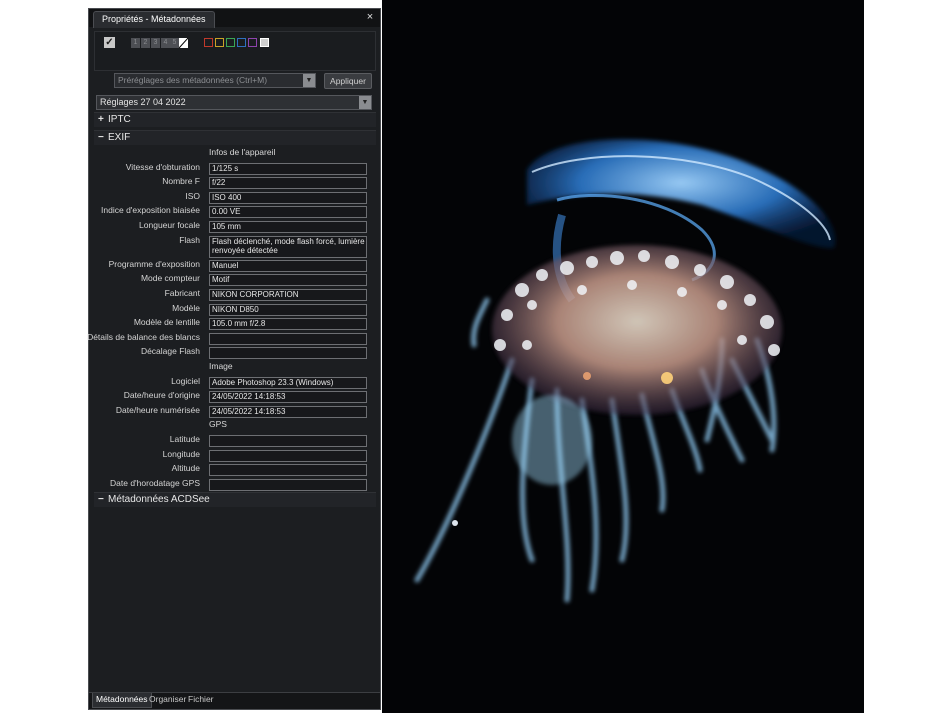 This screenshot has height=713, width=950. What do you see at coordinates (143, 102) in the screenshot?
I see `reglages-value: Réglages 27 04 2022` at bounding box center [143, 102].